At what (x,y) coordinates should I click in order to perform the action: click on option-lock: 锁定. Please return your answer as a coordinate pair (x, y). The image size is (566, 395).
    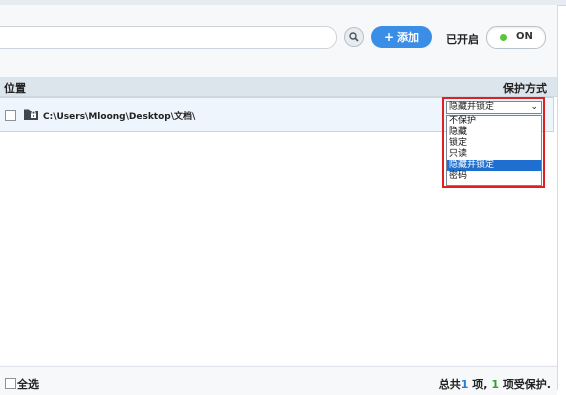
    Looking at the image, I should click on (494, 143).